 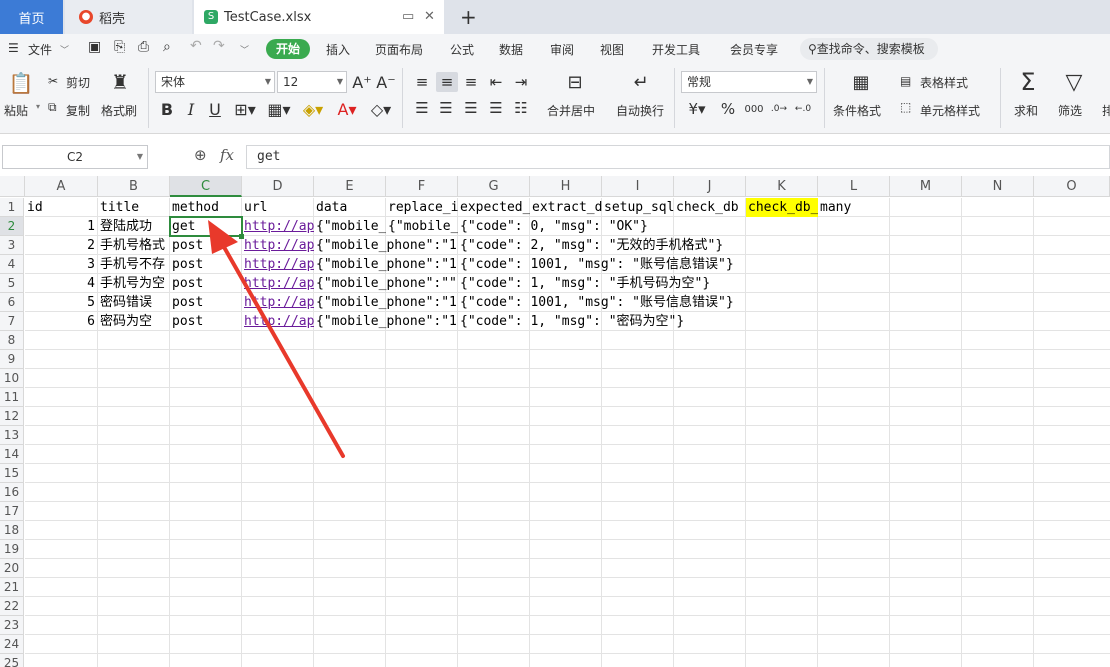 I want to click on row-header: 11, so click(x=12, y=397).